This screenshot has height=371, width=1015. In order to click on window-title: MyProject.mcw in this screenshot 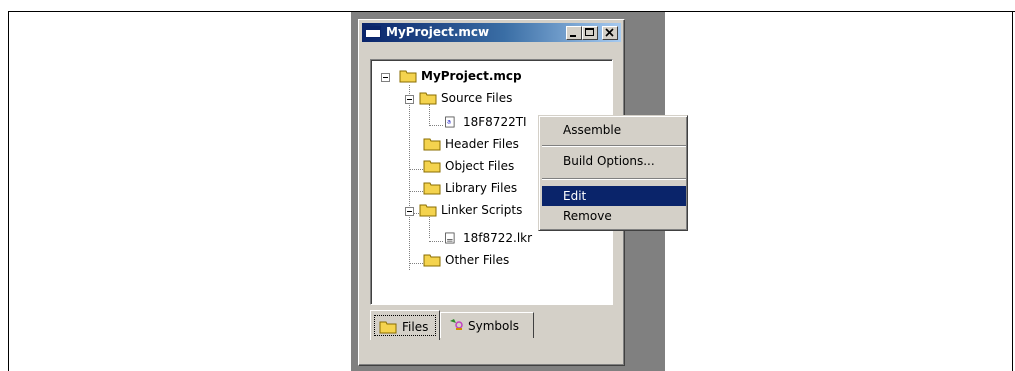, I will do `click(438, 32)`.